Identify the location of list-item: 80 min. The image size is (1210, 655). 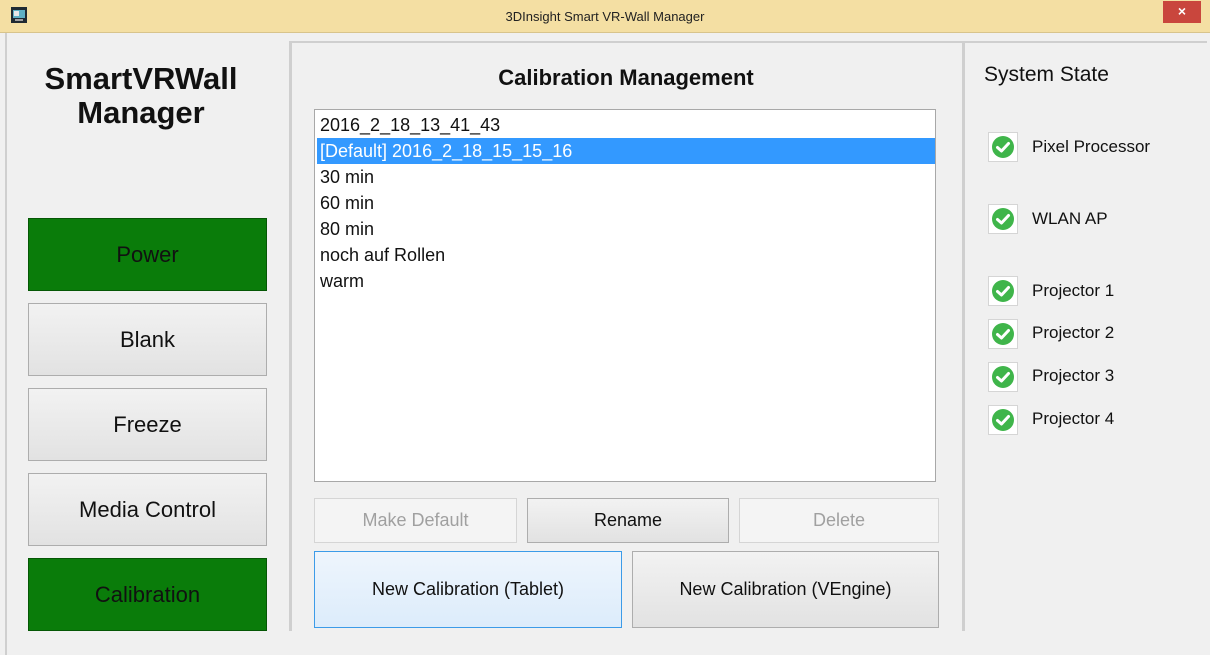
(626, 229).